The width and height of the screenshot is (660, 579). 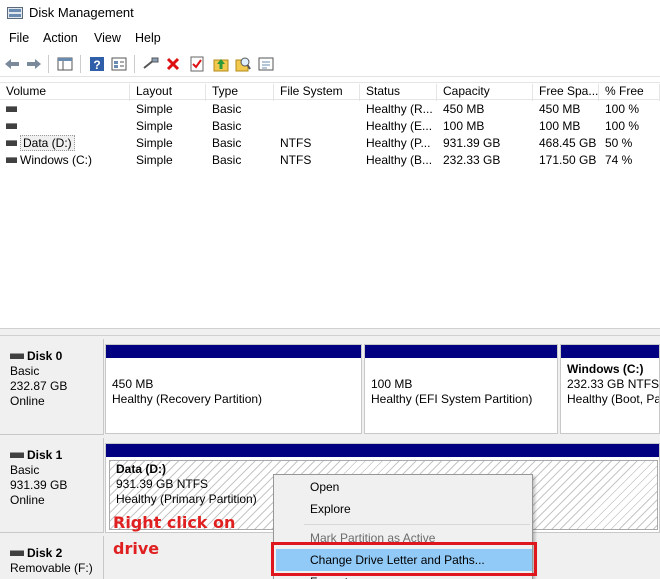 I want to click on layout-cell: Simple, so click(x=154, y=160).